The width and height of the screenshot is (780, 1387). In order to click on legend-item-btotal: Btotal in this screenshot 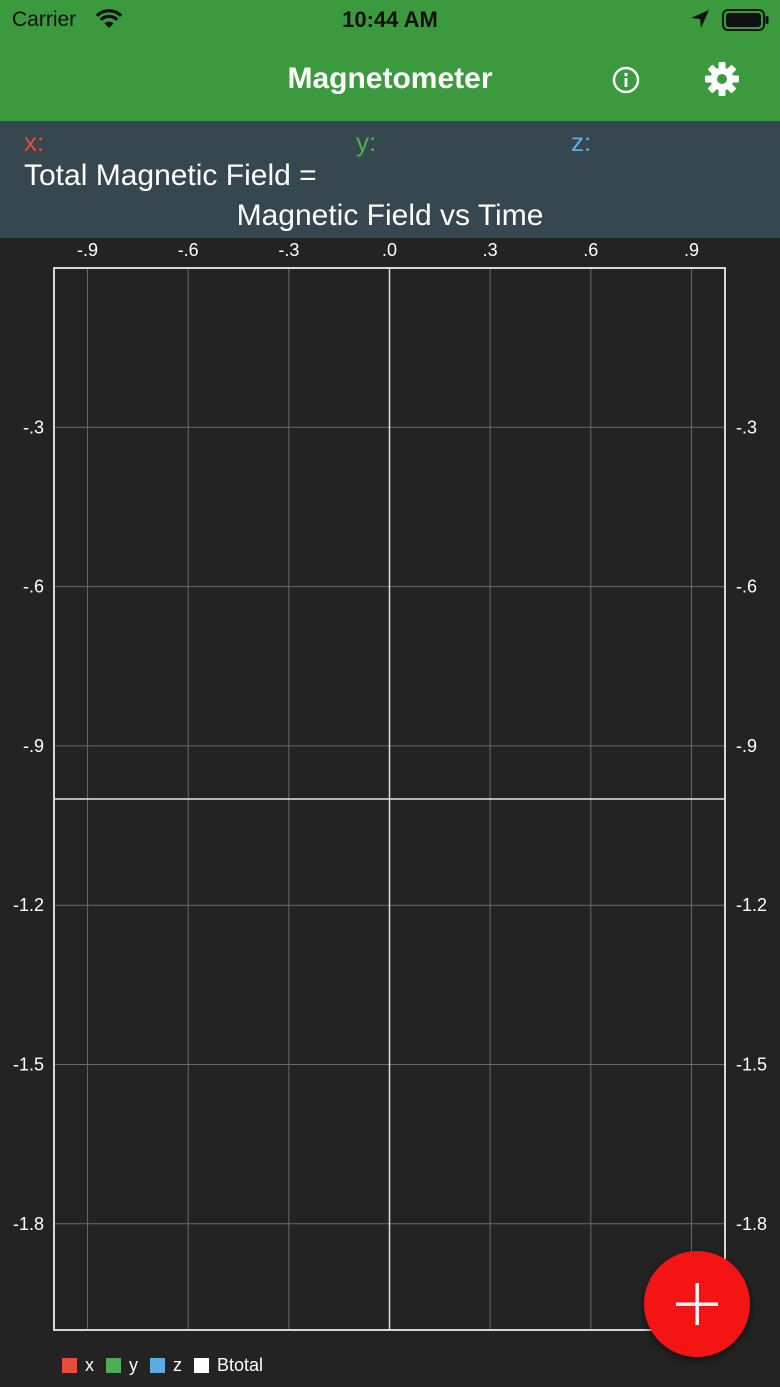, I will do `click(228, 1365)`.